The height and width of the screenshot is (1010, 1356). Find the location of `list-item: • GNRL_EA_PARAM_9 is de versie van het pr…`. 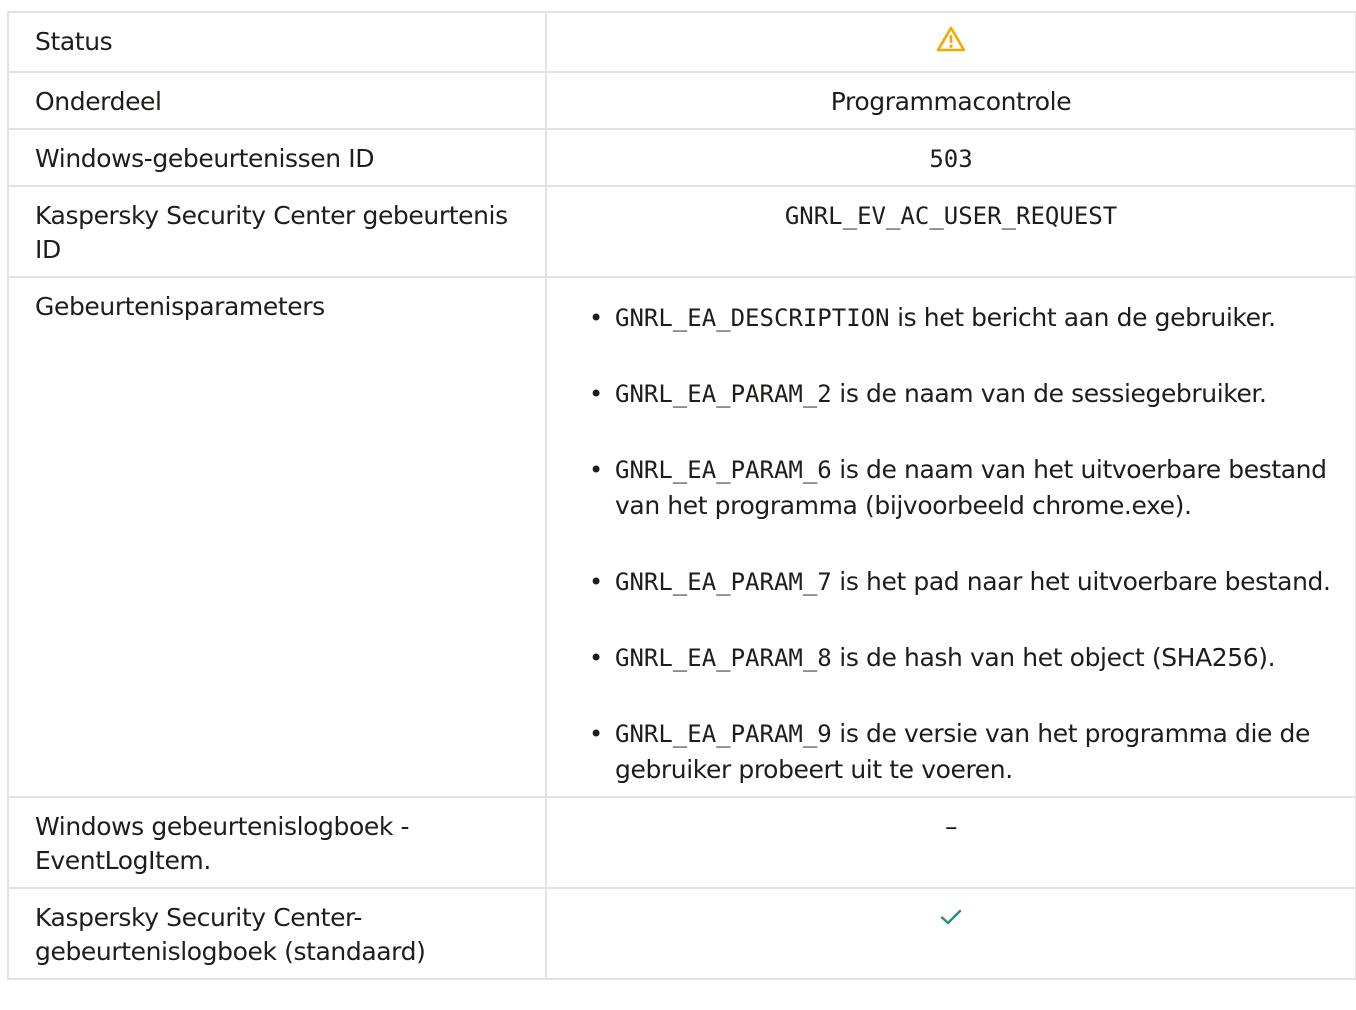

list-item: • GNRL_EA_PARAM_9 is de versie van het pr… is located at coordinates (960, 752).